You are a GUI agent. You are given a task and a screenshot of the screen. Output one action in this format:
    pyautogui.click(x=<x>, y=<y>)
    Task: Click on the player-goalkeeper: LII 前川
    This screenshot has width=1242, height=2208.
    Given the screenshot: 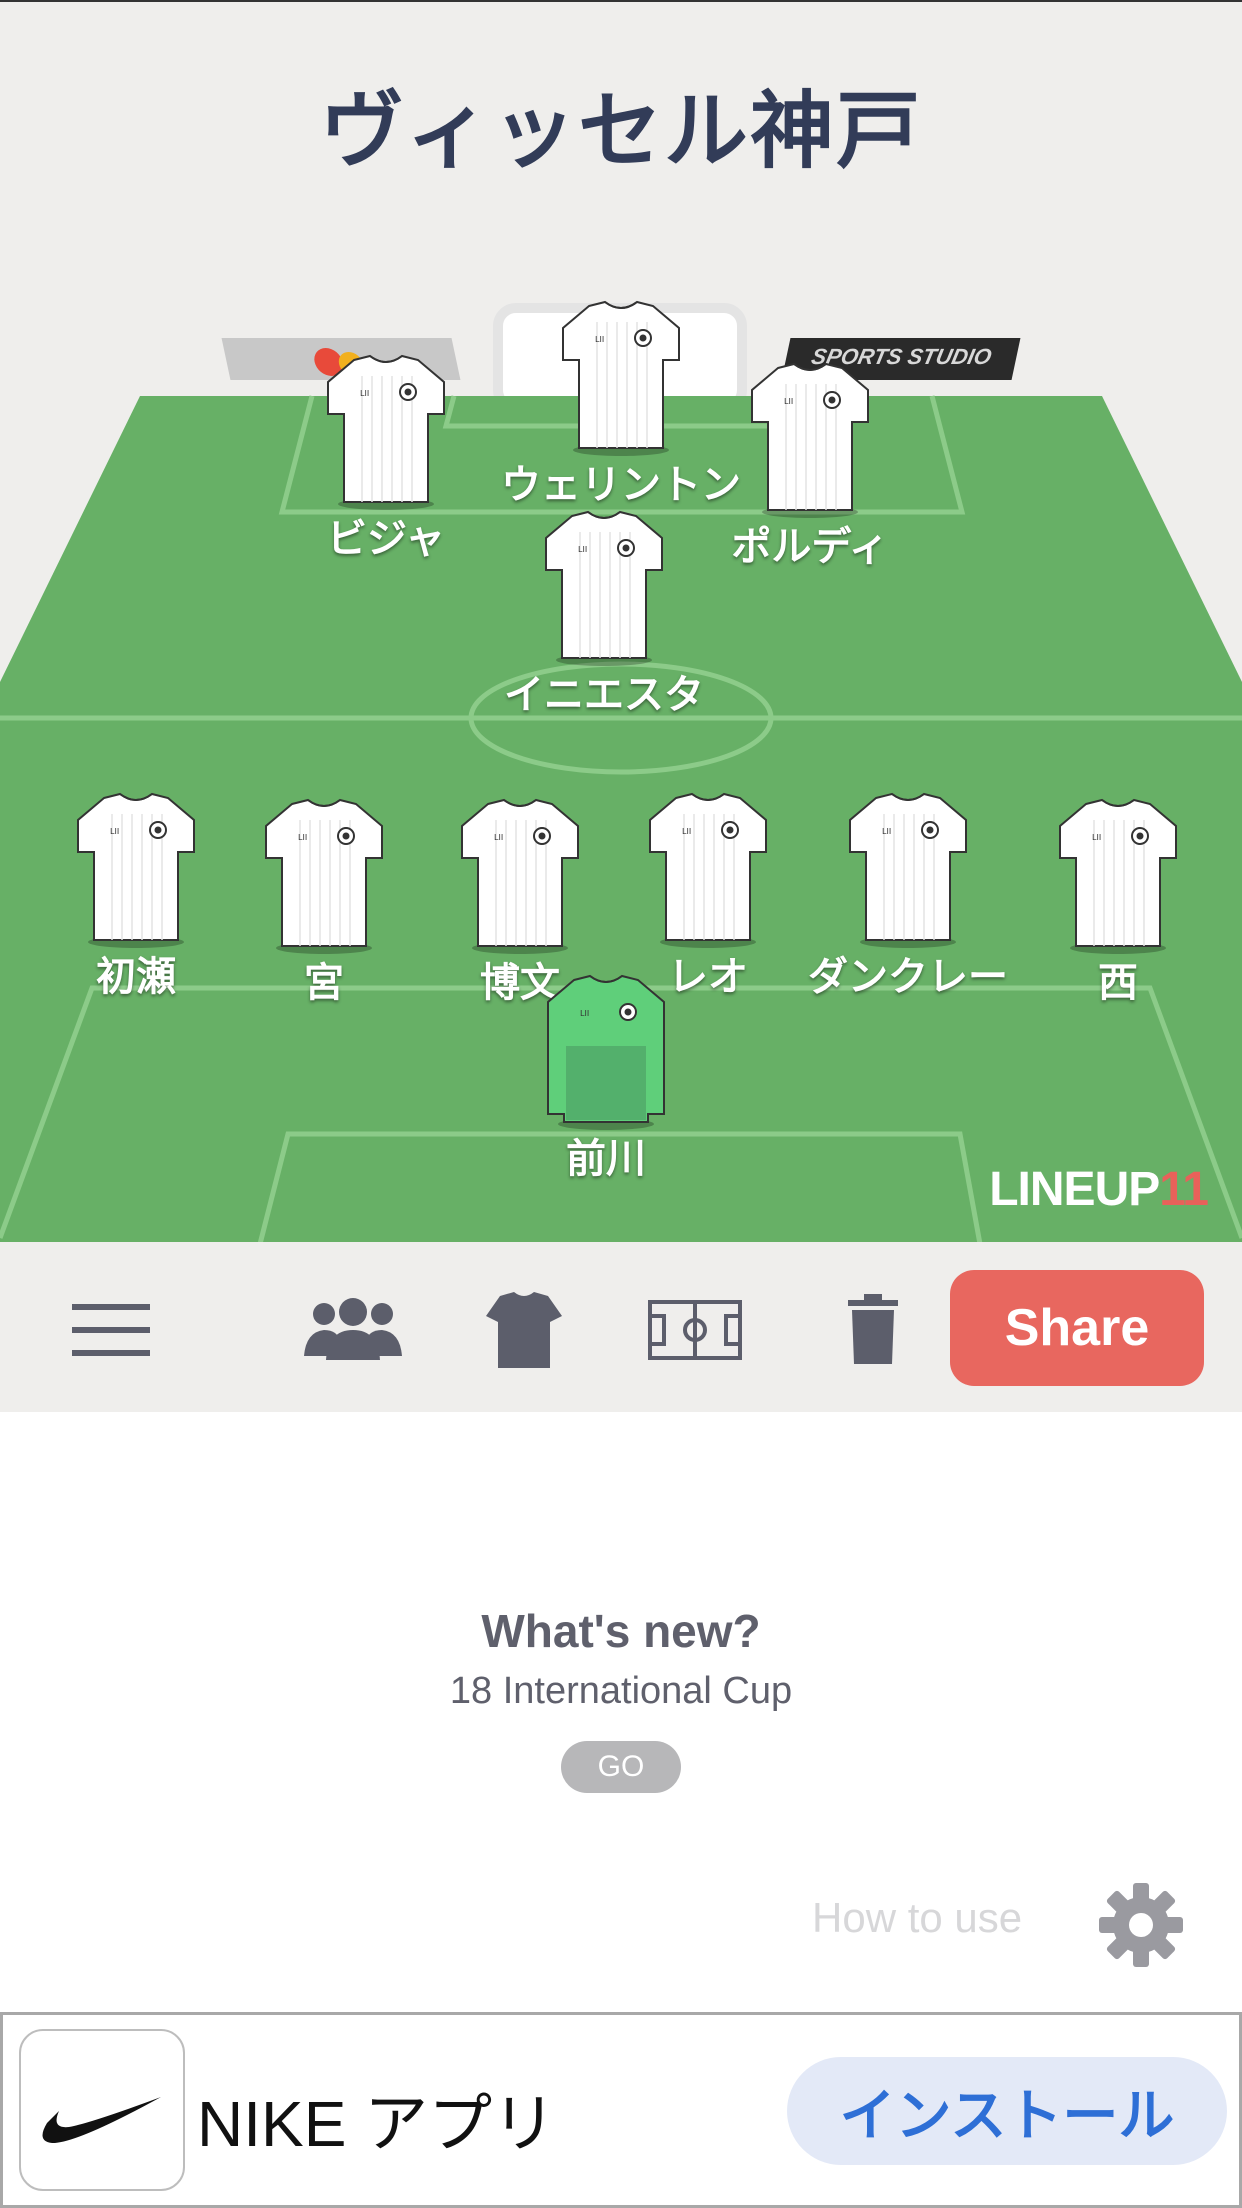 What is the action you would take?
    pyautogui.click(x=606, y=1079)
    